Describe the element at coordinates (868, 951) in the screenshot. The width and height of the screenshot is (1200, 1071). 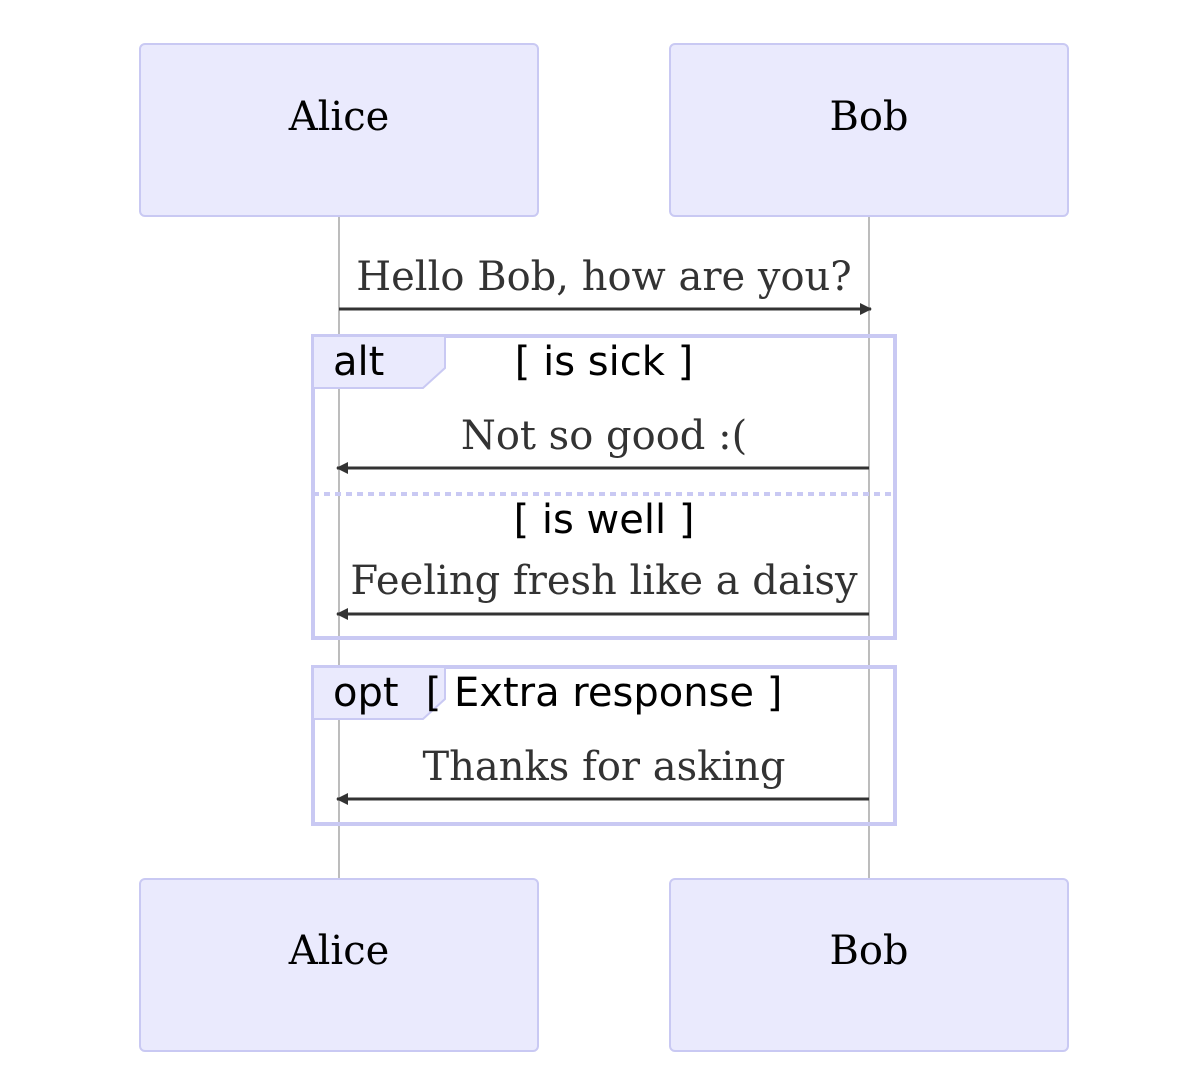
I see `actor-bob-bottom-label: Bob` at that location.